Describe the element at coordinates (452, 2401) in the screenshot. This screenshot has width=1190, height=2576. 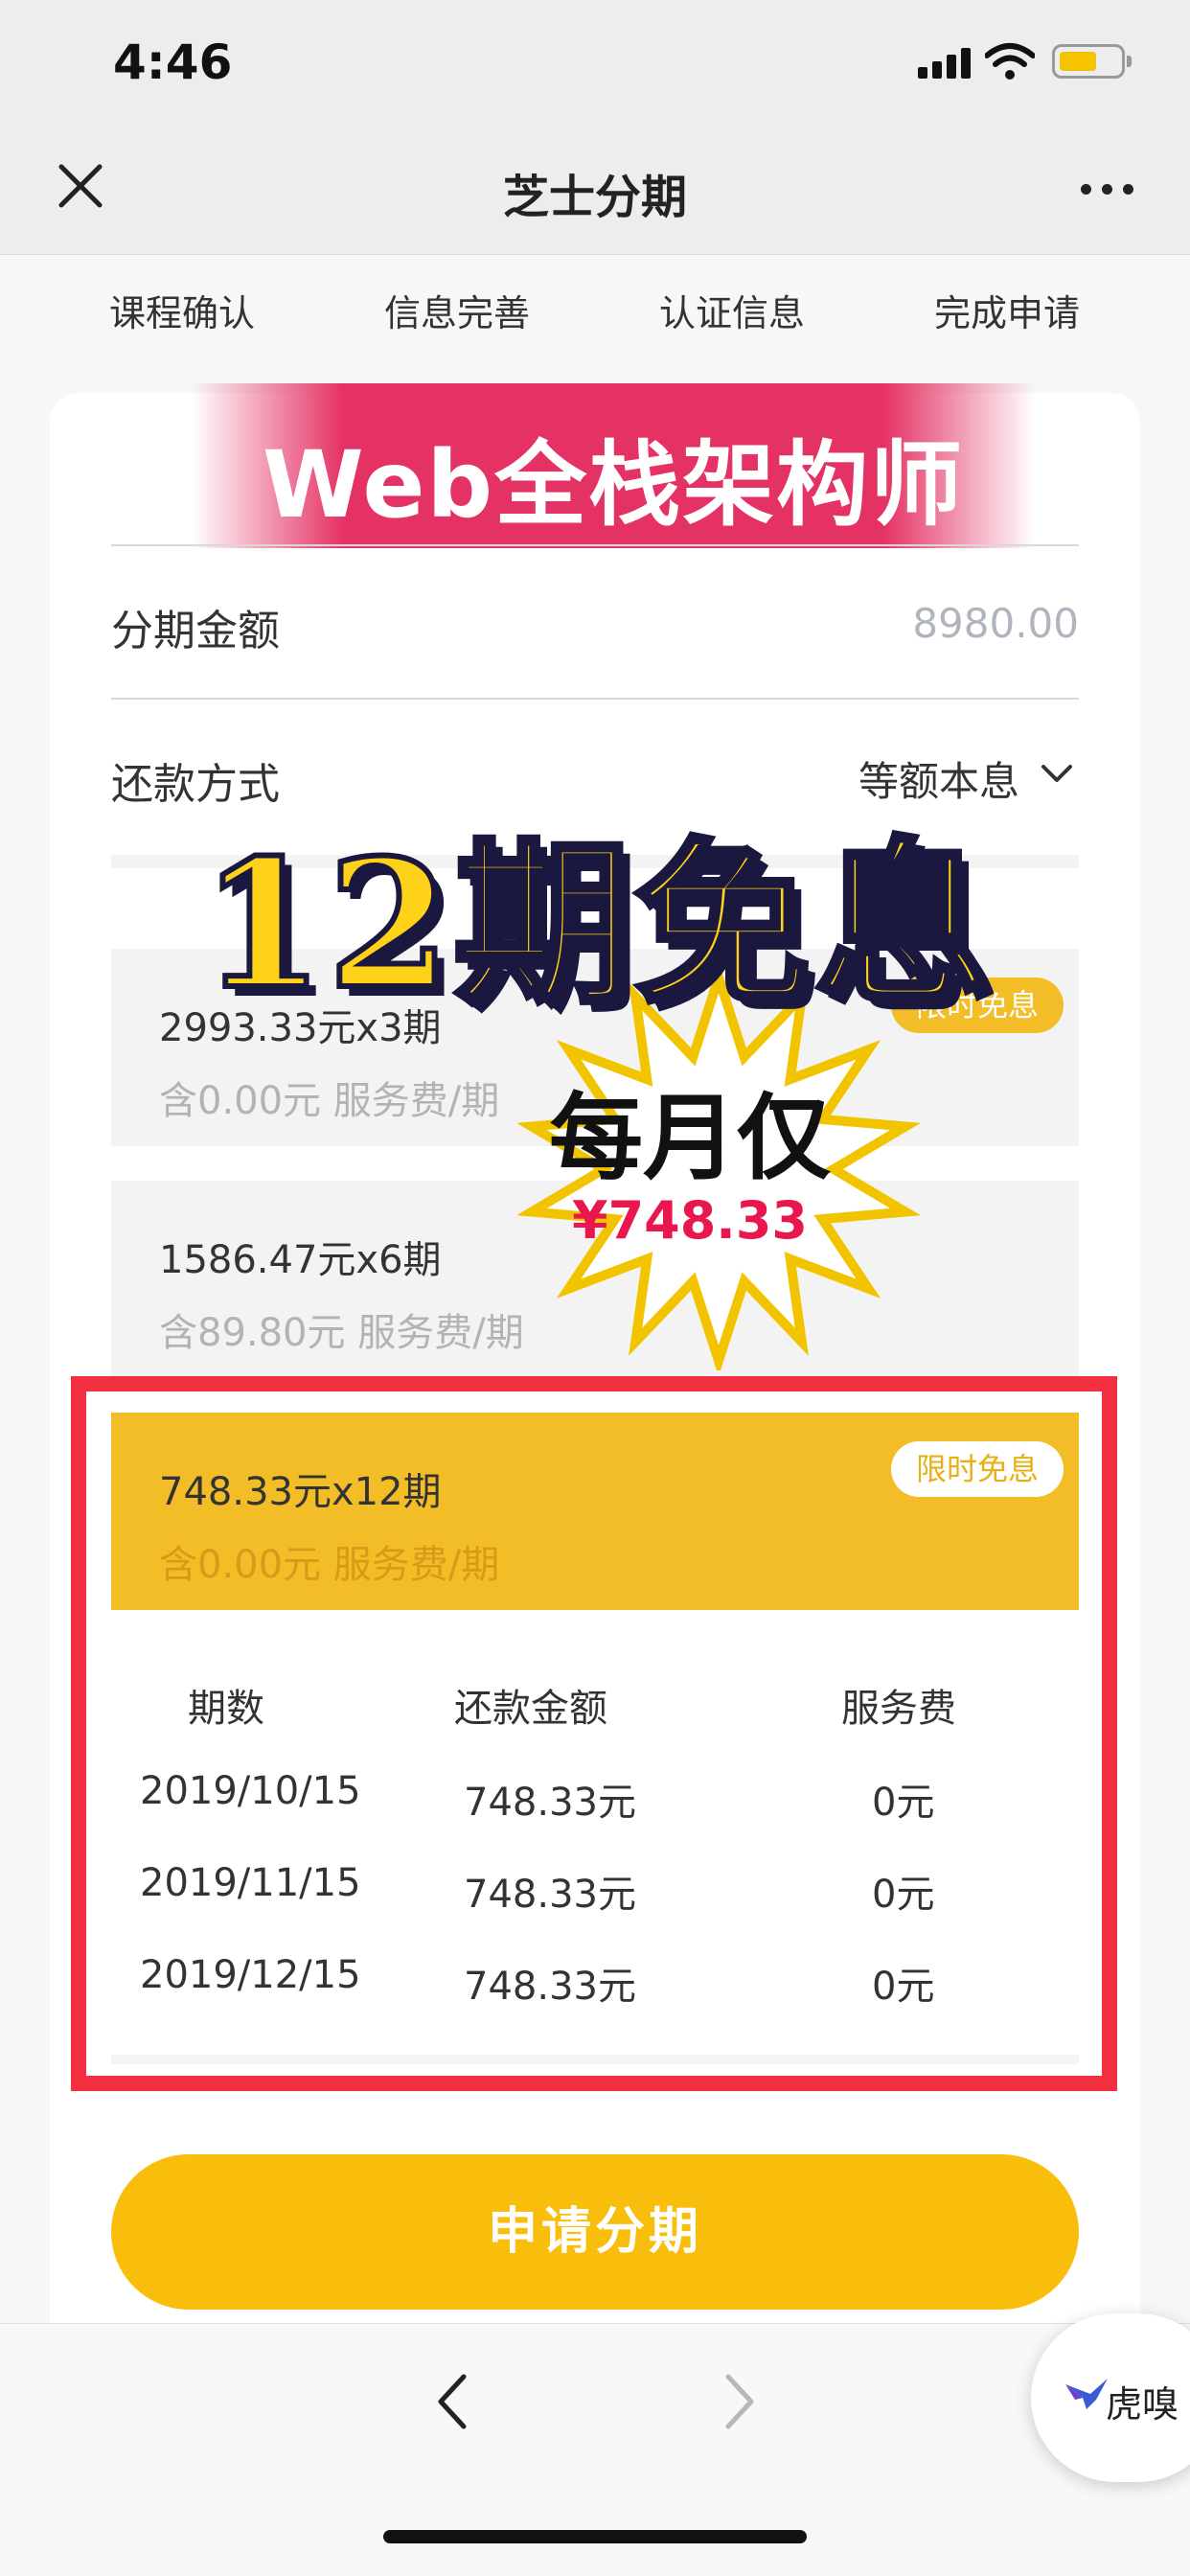
I see `chevron-left-icon` at that location.